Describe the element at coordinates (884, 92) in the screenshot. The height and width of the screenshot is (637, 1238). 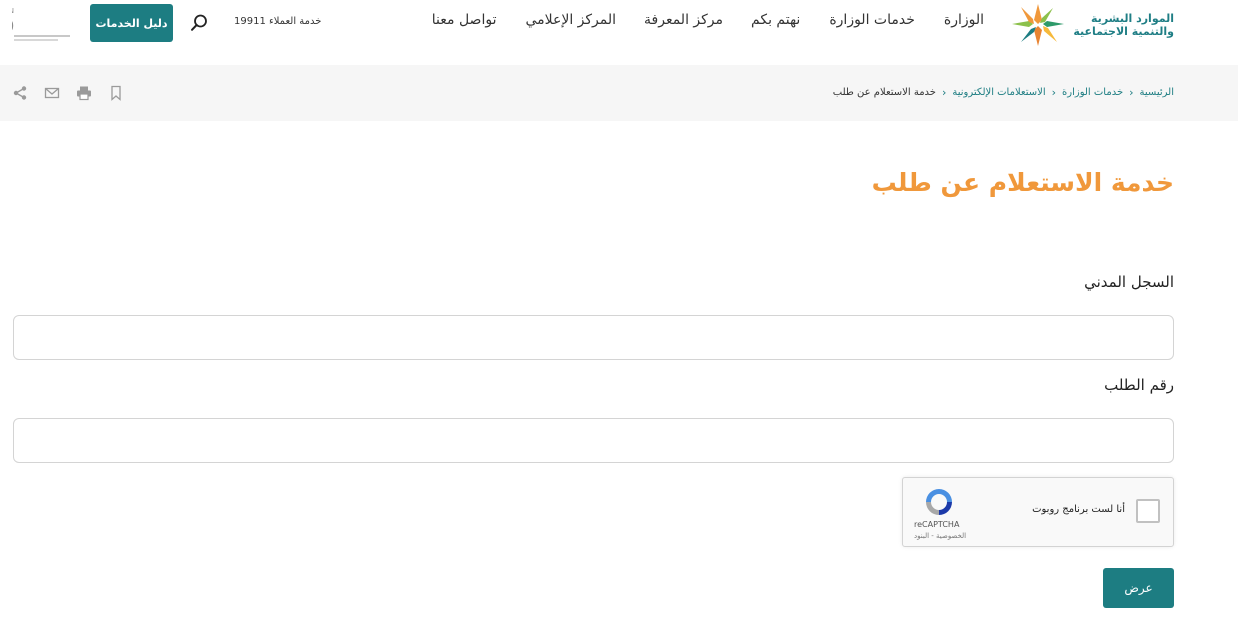
I see `breadcrumb-current: خدمة الاستعلام عن طلب` at that location.